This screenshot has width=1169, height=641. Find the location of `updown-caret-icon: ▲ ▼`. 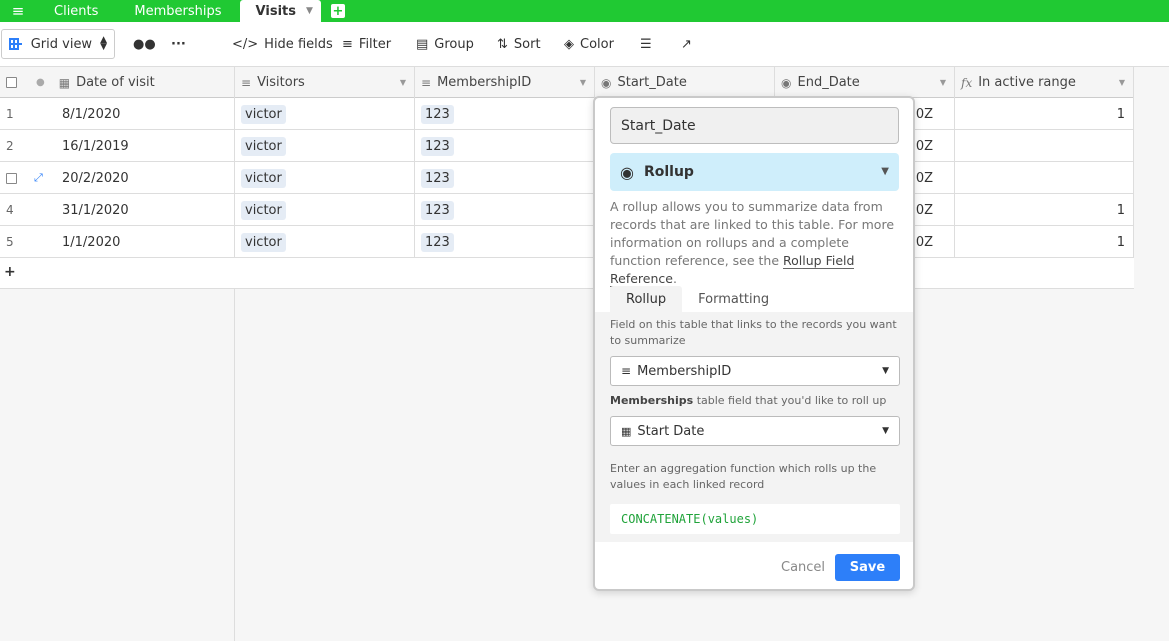

updown-caret-icon: ▲ ▼ is located at coordinates (103, 43).